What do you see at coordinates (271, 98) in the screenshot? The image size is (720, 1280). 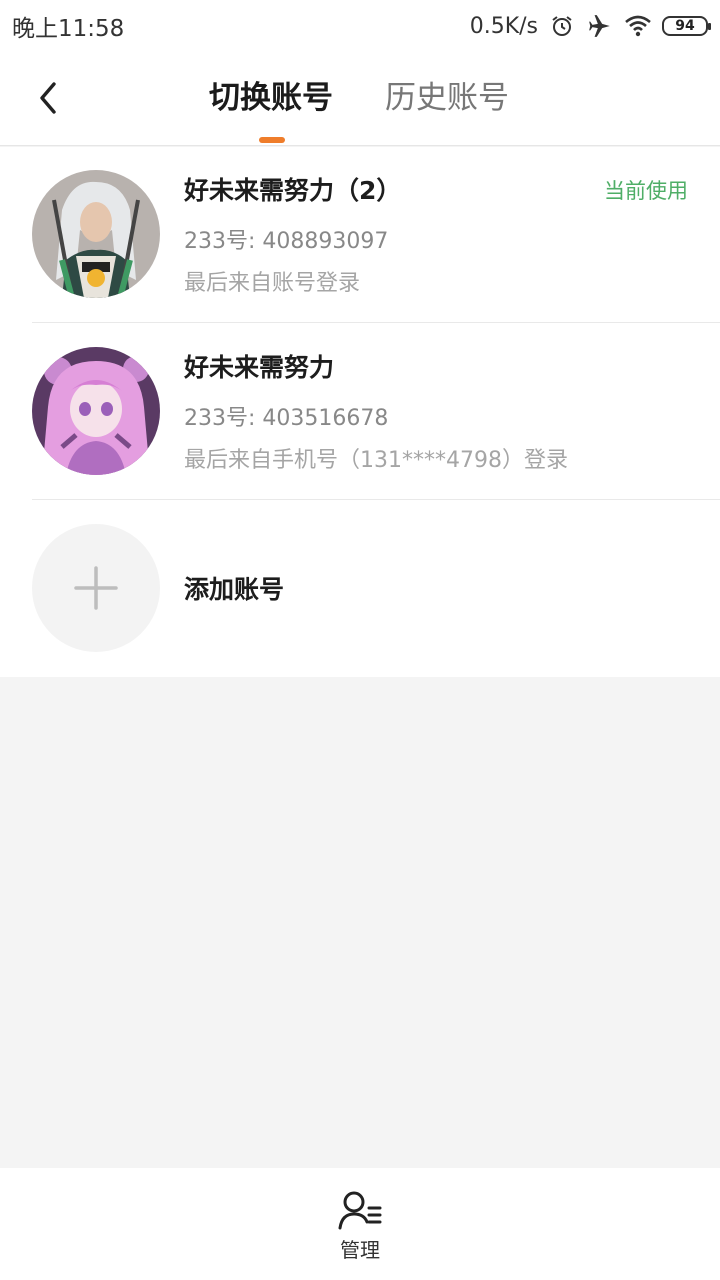 I see `tab-switch-account: 切换账号` at bounding box center [271, 98].